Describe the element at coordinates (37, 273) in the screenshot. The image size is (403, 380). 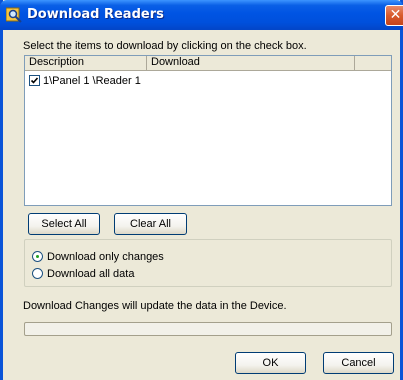
I see `all-data-radio` at that location.